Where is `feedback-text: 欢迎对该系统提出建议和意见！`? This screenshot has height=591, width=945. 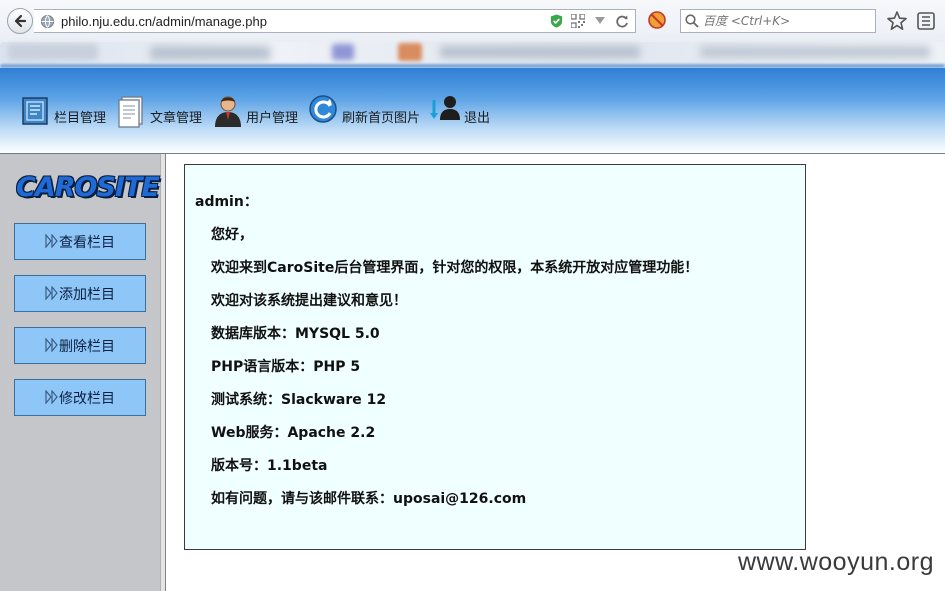 feedback-text: 欢迎对该系统提出建议和意见！ is located at coordinates (309, 301).